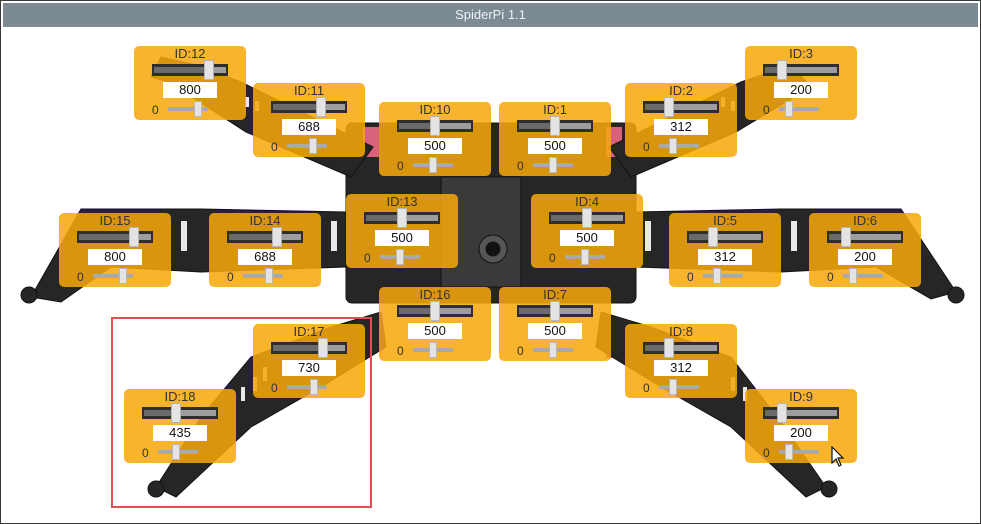 The width and height of the screenshot is (981, 524). I want to click on servo-panel: ID:14 688 0, so click(265, 250).